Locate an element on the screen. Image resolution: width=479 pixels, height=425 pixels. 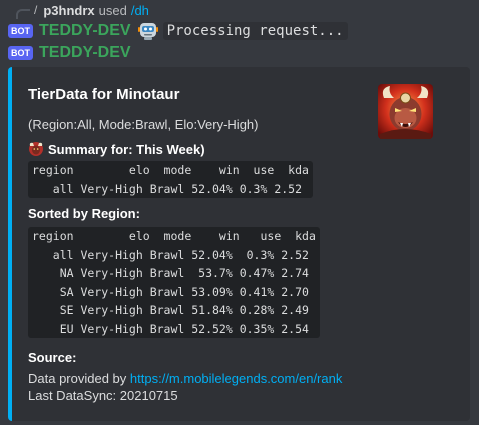
slash-command-icon: / is located at coordinates (36, 10).